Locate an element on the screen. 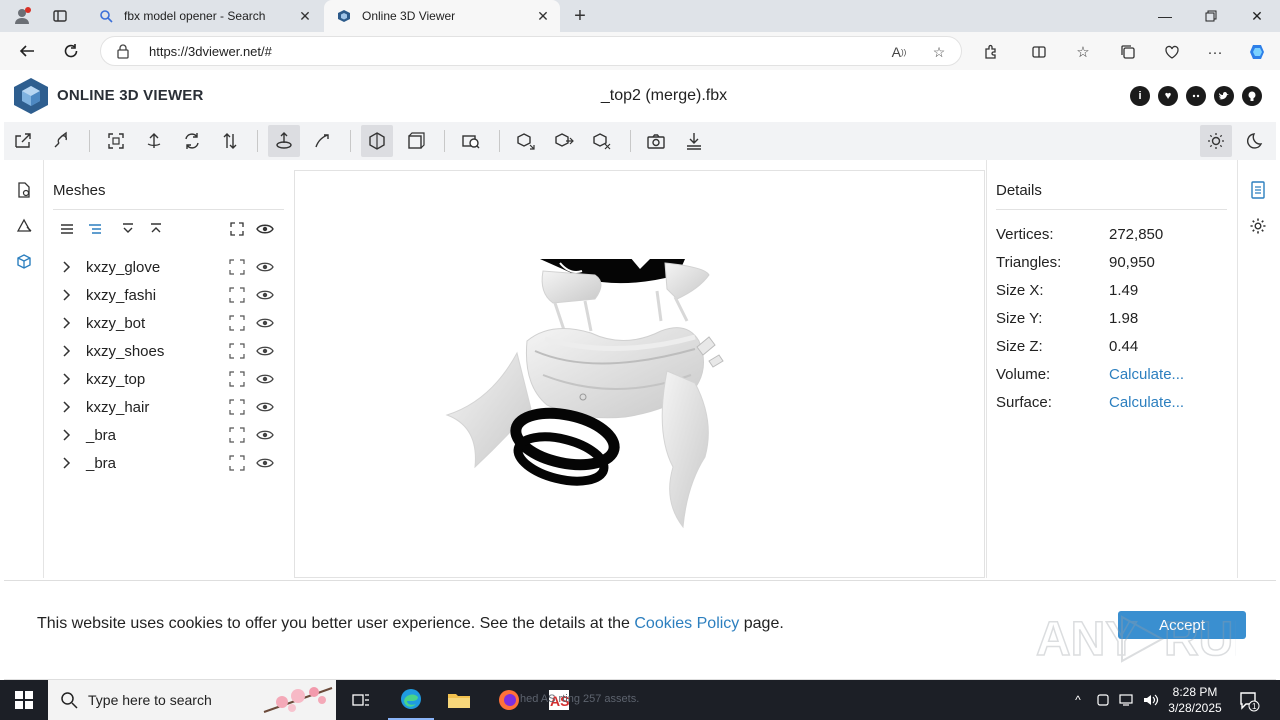 The image size is (1280, 720). open-file-button is located at coordinates (23, 141).